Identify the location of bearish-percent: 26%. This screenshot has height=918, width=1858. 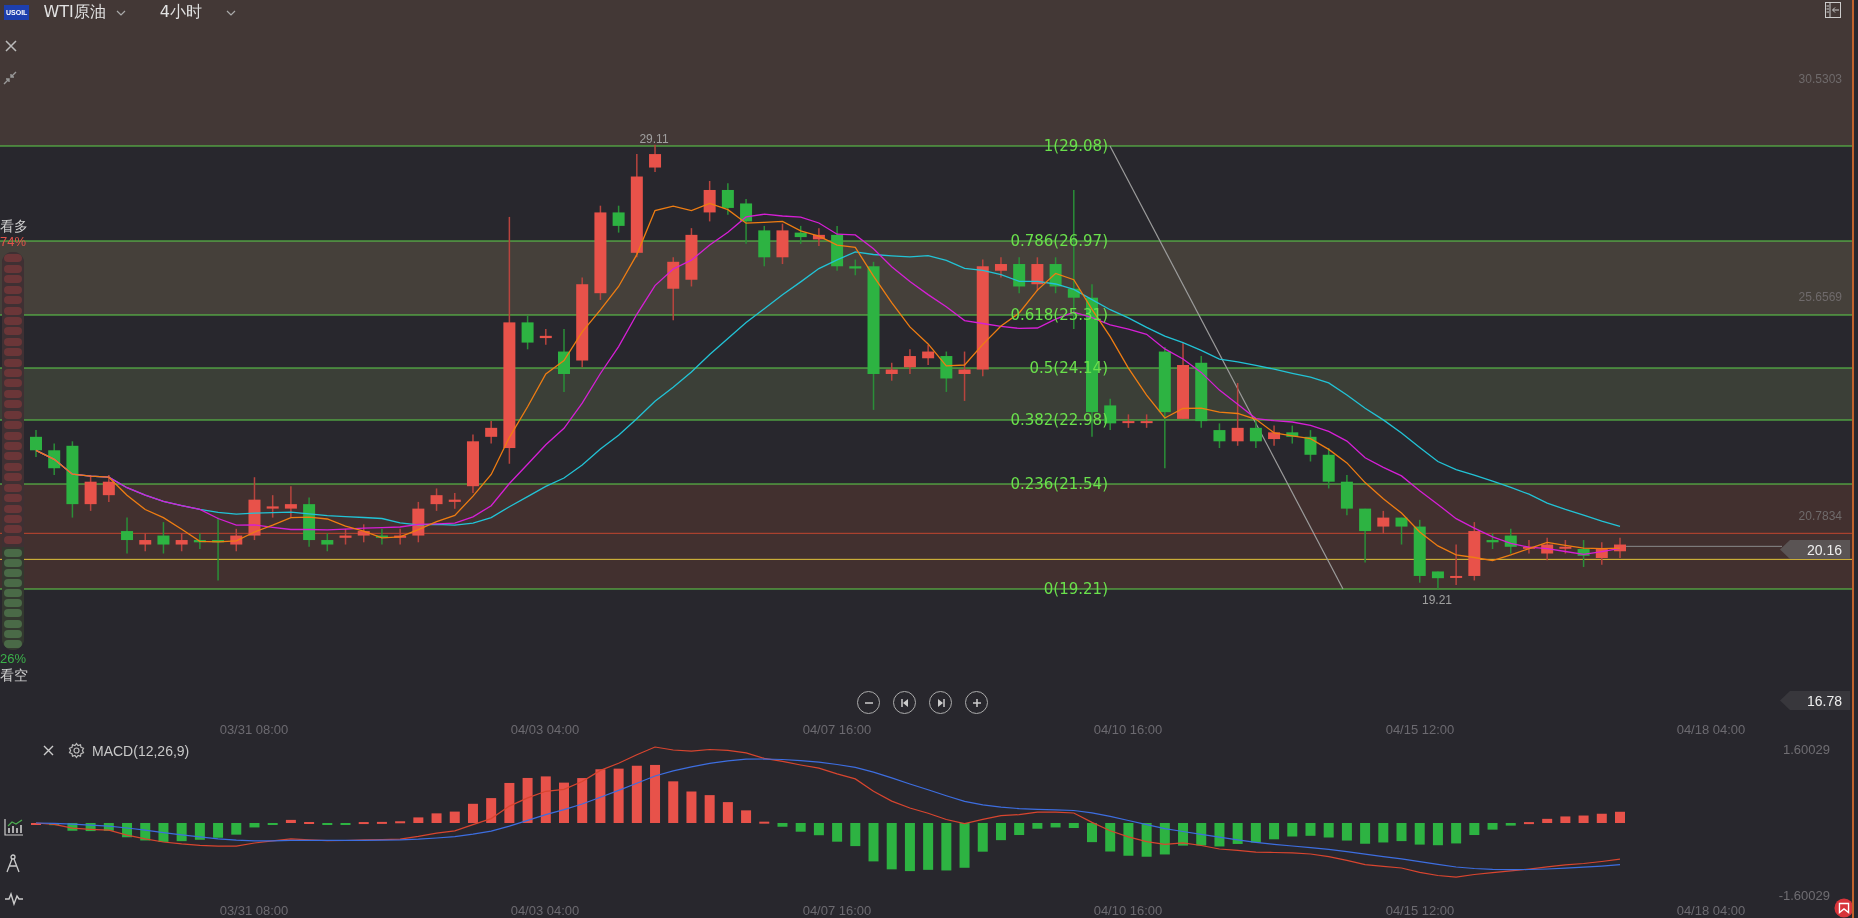
(13, 658).